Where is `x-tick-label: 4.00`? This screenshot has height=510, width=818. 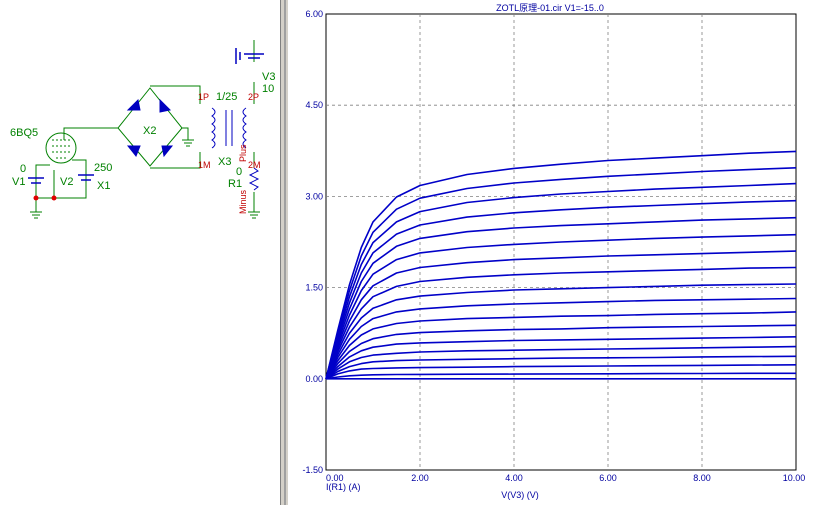 x-tick-label: 4.00 is located at coordinates (514, 478).